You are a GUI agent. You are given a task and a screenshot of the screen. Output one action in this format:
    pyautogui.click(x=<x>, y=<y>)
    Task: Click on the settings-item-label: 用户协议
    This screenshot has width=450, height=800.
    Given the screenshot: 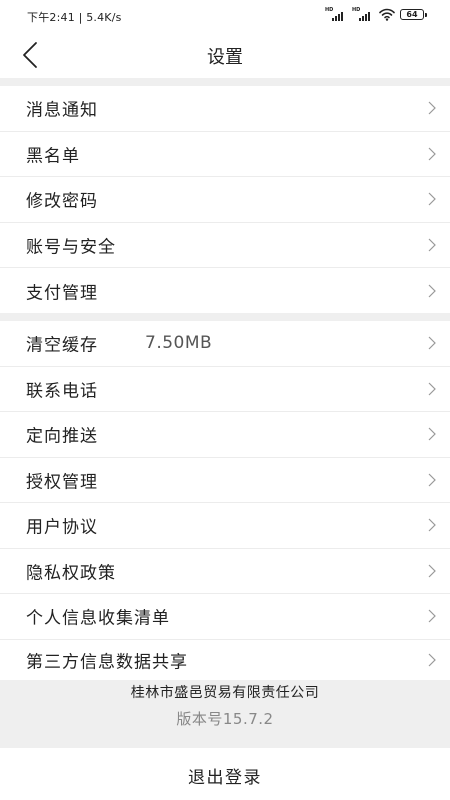 What is the action you would take?
    pyautogui.click(x=62, y=527)
    